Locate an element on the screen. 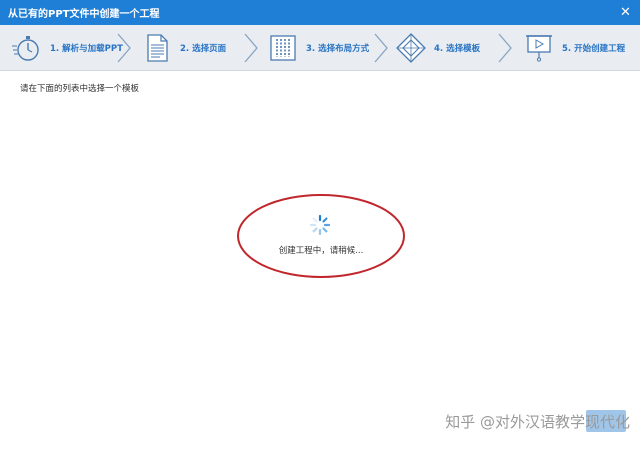 This screenshot has width=640, height=450. close-button: ✕ is located at coordinates (625, 12).